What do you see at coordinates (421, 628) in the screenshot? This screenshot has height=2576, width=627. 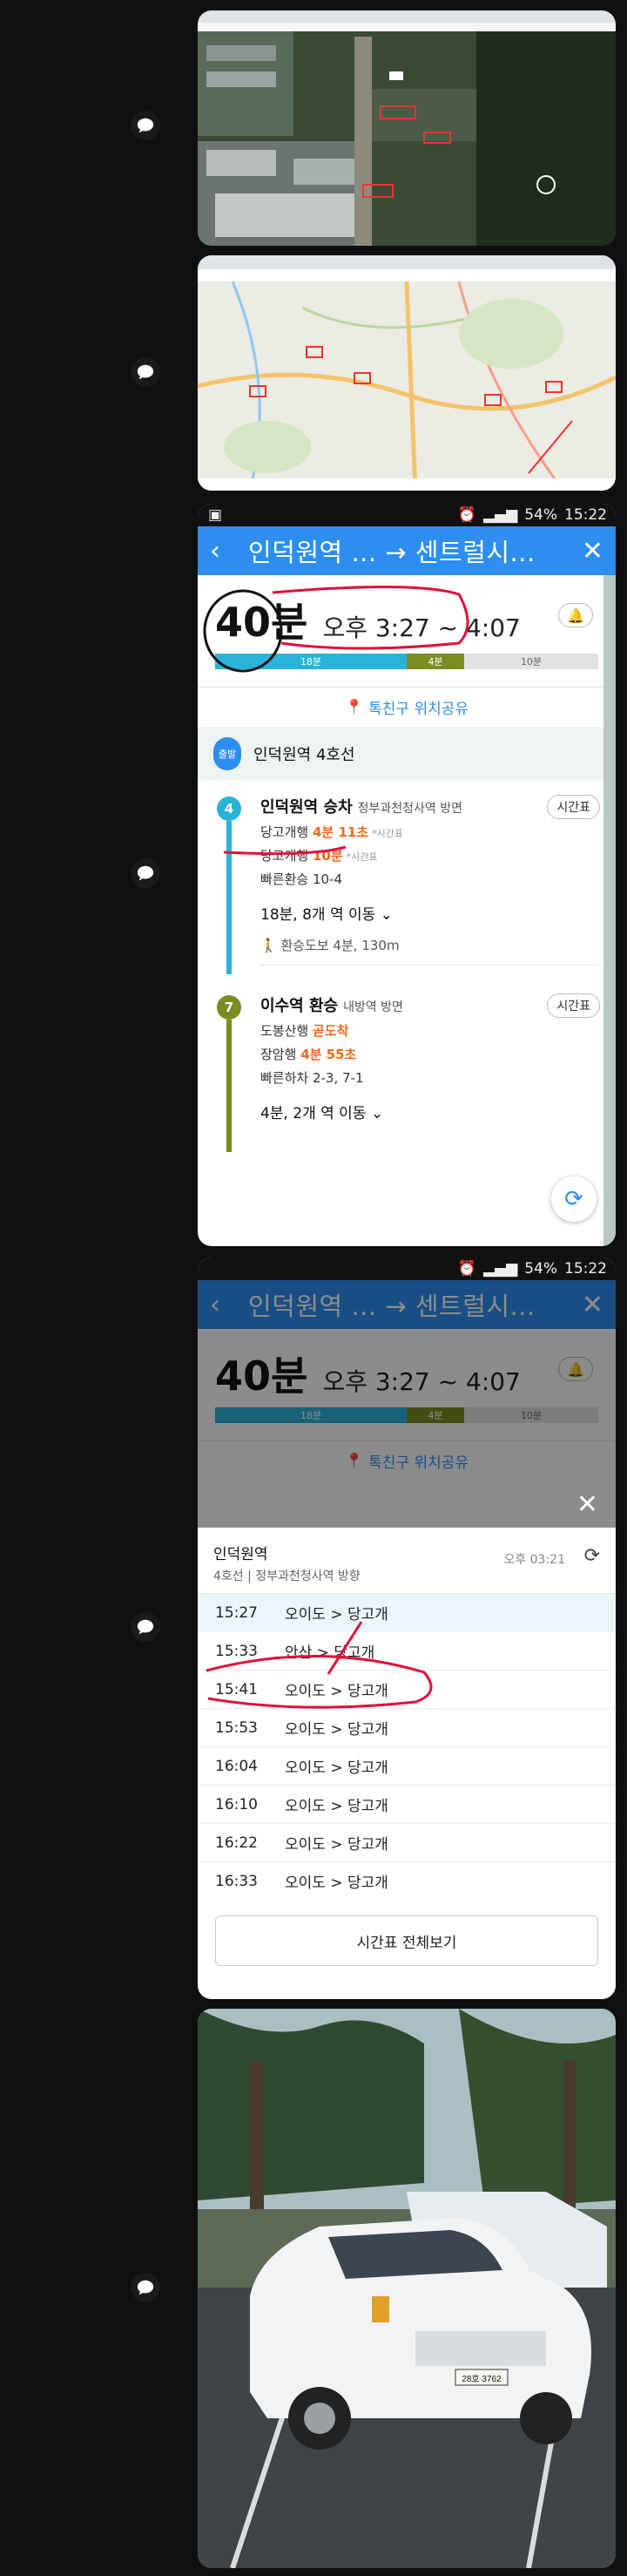 I see `time-range: 오후 3:27 ~ 4:07` at bounding box center [421, 628].